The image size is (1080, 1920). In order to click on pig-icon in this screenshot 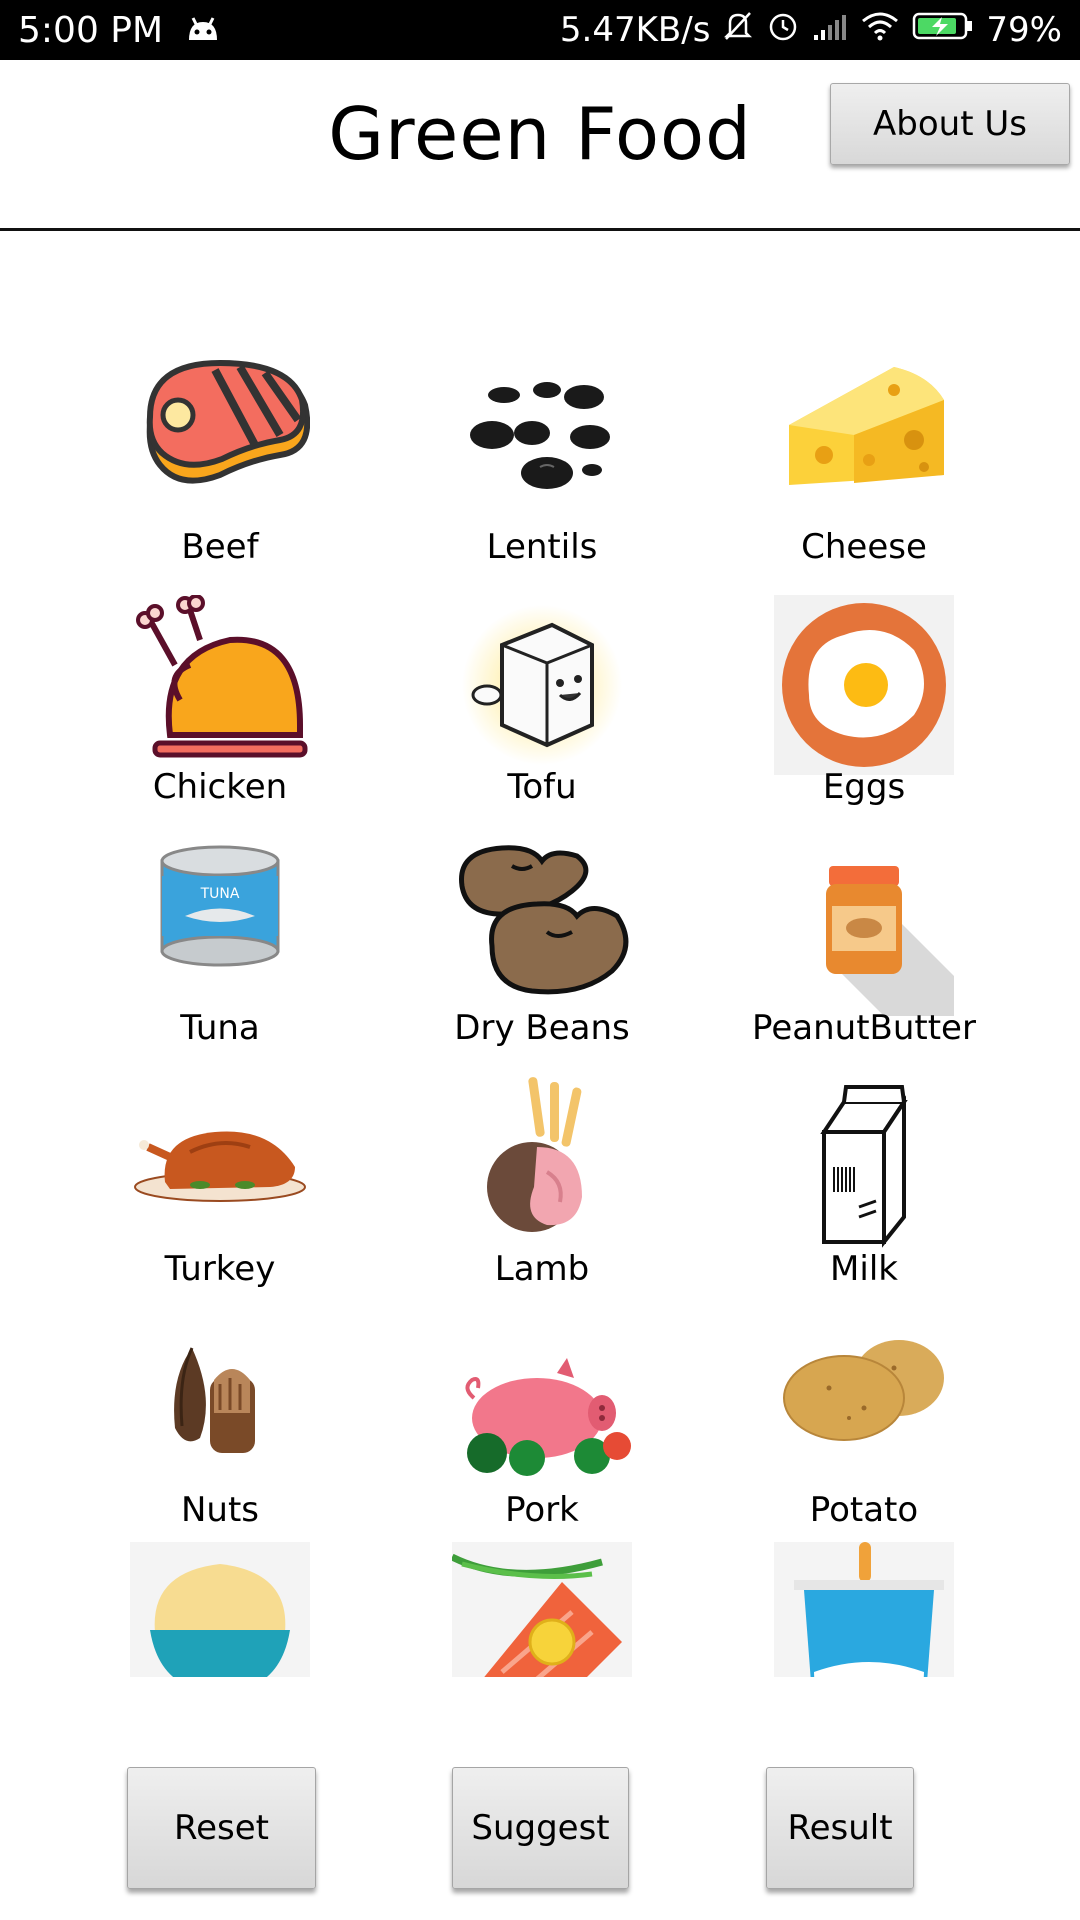, I will do `click(542, 1408)`.